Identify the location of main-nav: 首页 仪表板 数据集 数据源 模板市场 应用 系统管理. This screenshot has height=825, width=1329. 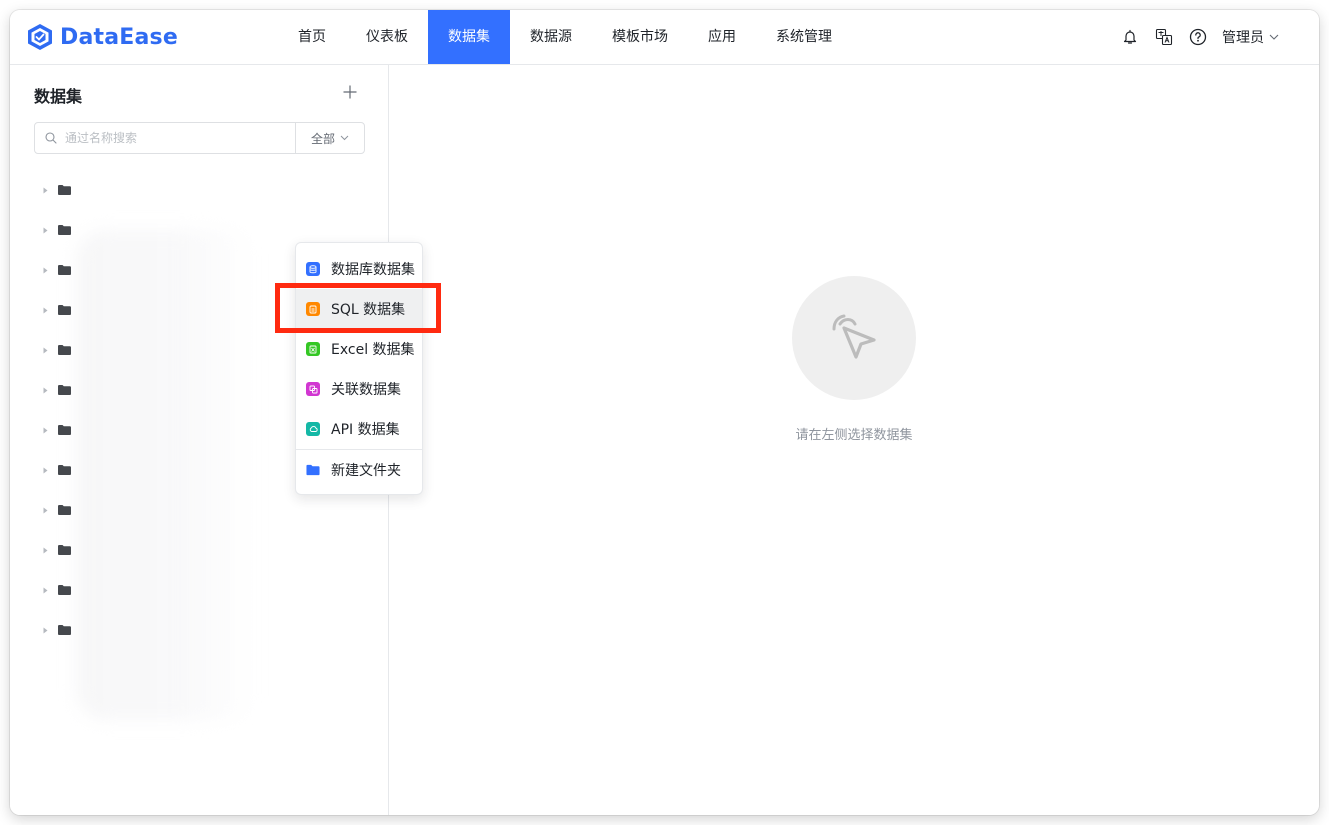
(565, 37).